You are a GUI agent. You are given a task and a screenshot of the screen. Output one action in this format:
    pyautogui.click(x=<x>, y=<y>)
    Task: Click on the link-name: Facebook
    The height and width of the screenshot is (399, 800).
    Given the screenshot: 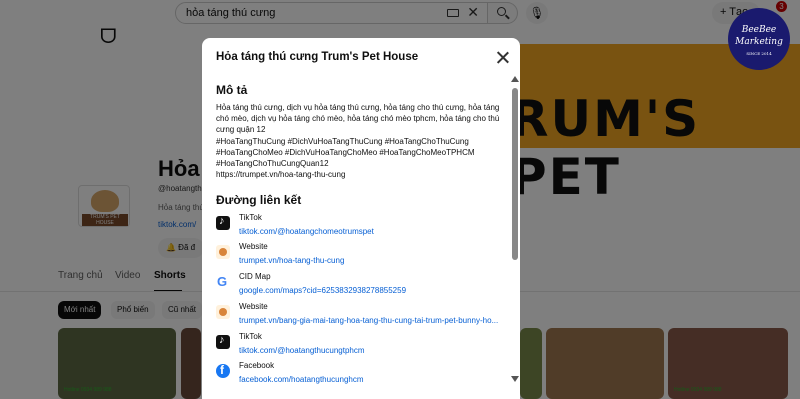 What is the action you would take?
    pyautogui.click(x=257, y=365)
    